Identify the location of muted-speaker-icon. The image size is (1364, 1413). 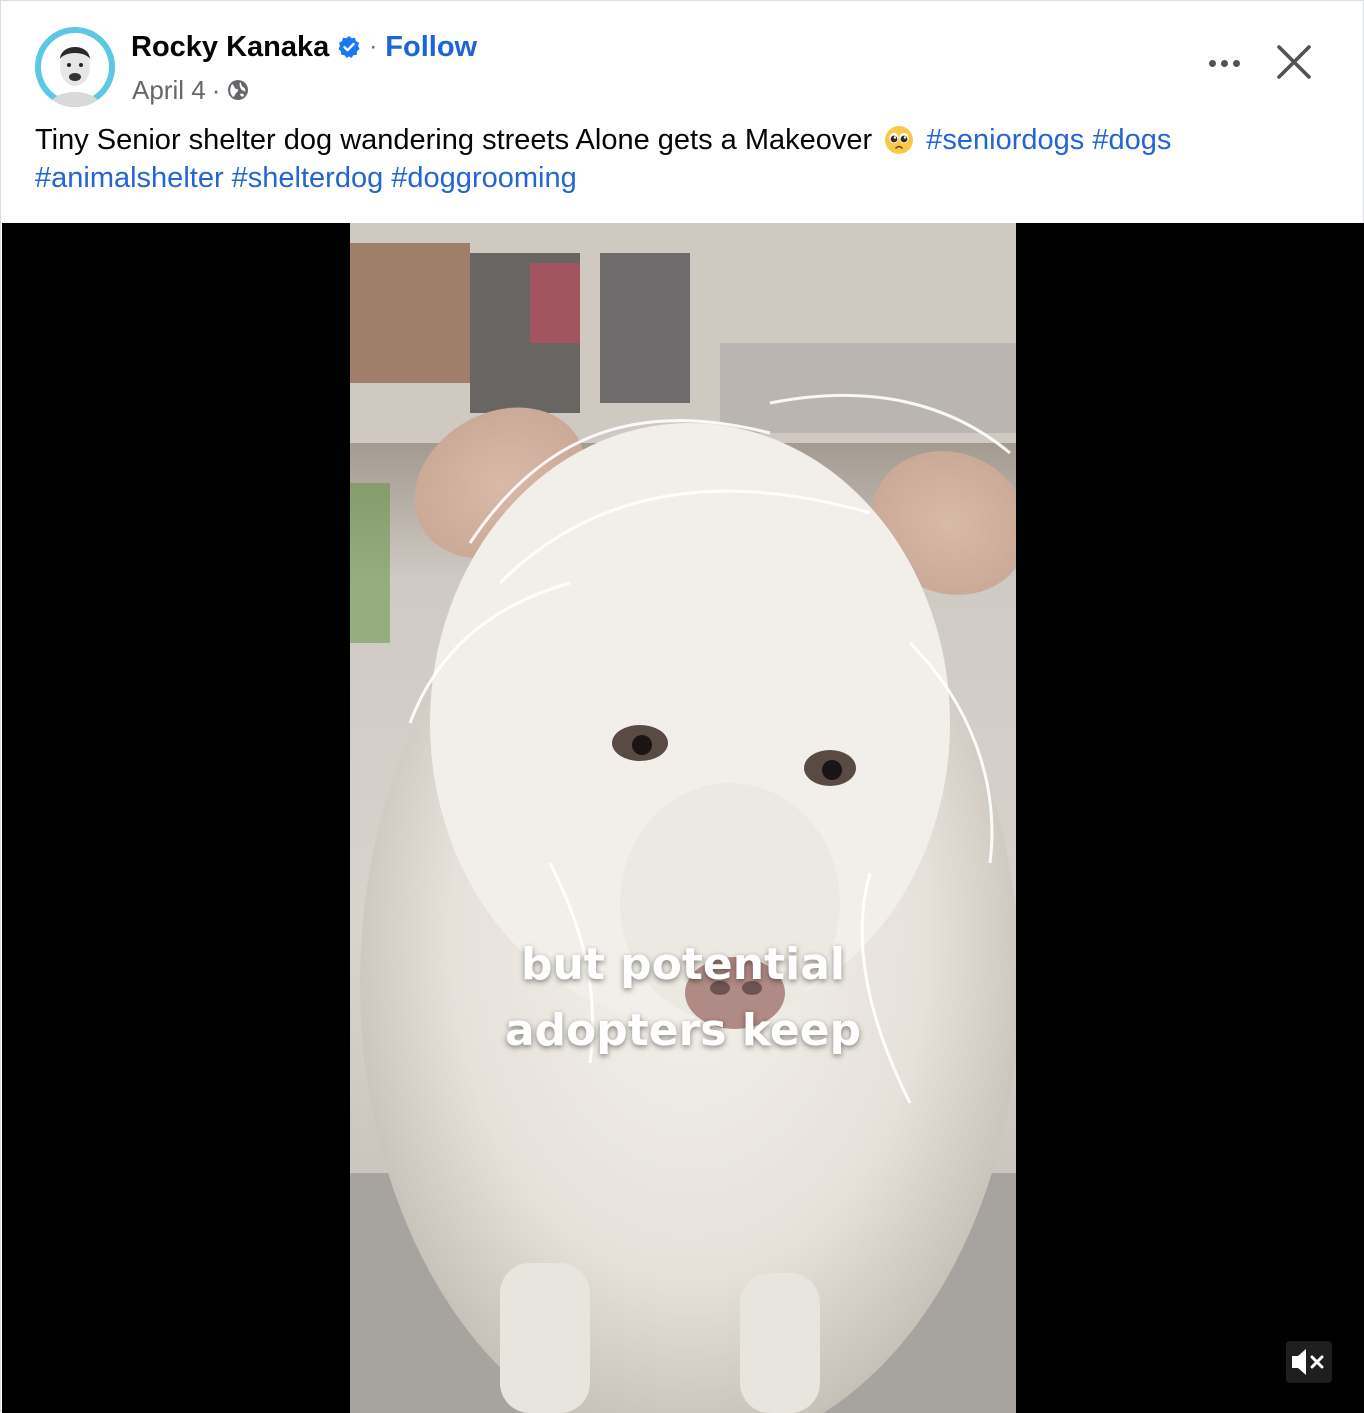
(1309, 1362).